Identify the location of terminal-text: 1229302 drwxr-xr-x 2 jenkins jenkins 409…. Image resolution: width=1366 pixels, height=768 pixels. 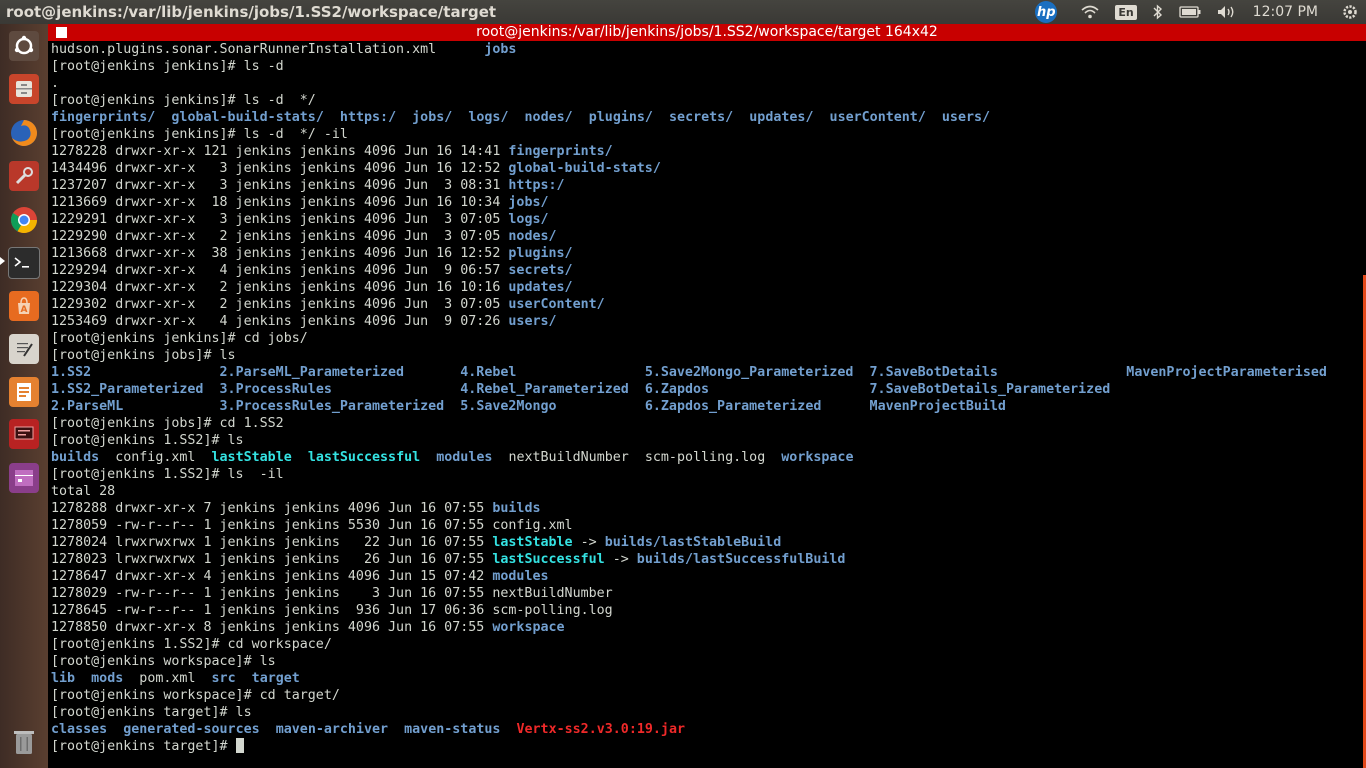
(280, 304).